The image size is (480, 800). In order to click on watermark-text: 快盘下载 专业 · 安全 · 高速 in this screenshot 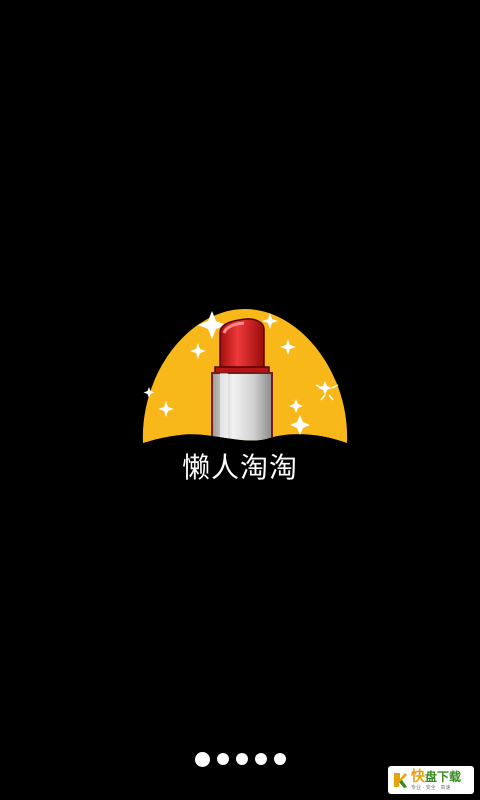, I will do `click(436, 780)`.